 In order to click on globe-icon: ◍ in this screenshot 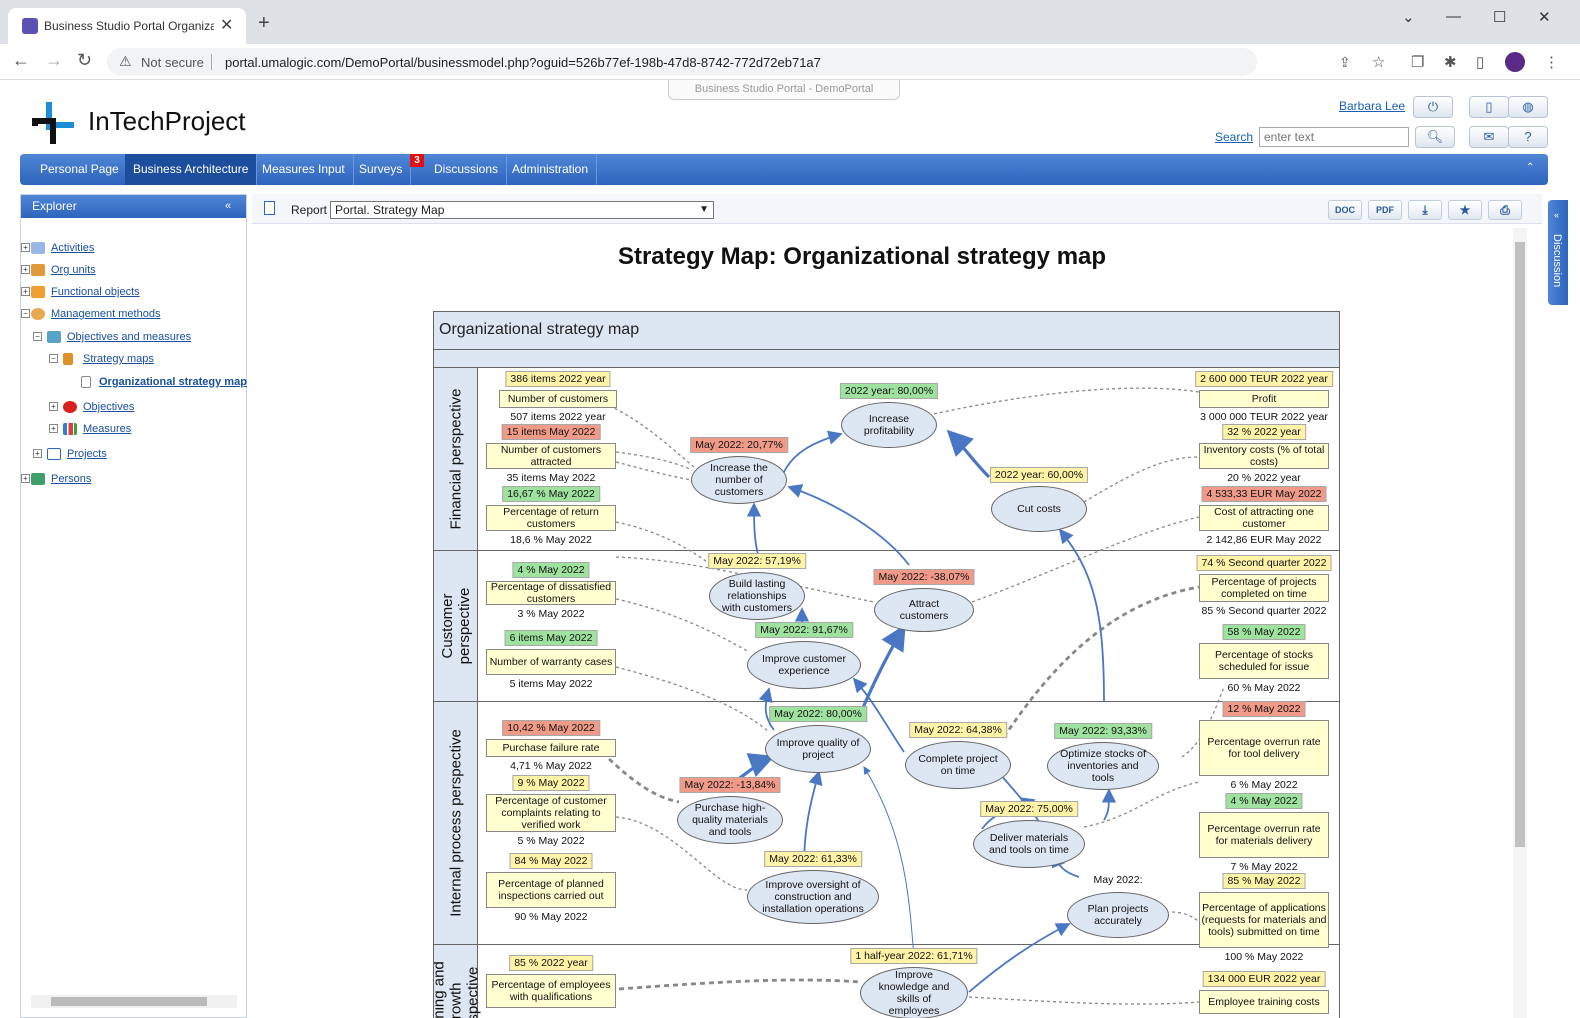, I will do `click(1528, 107)`.